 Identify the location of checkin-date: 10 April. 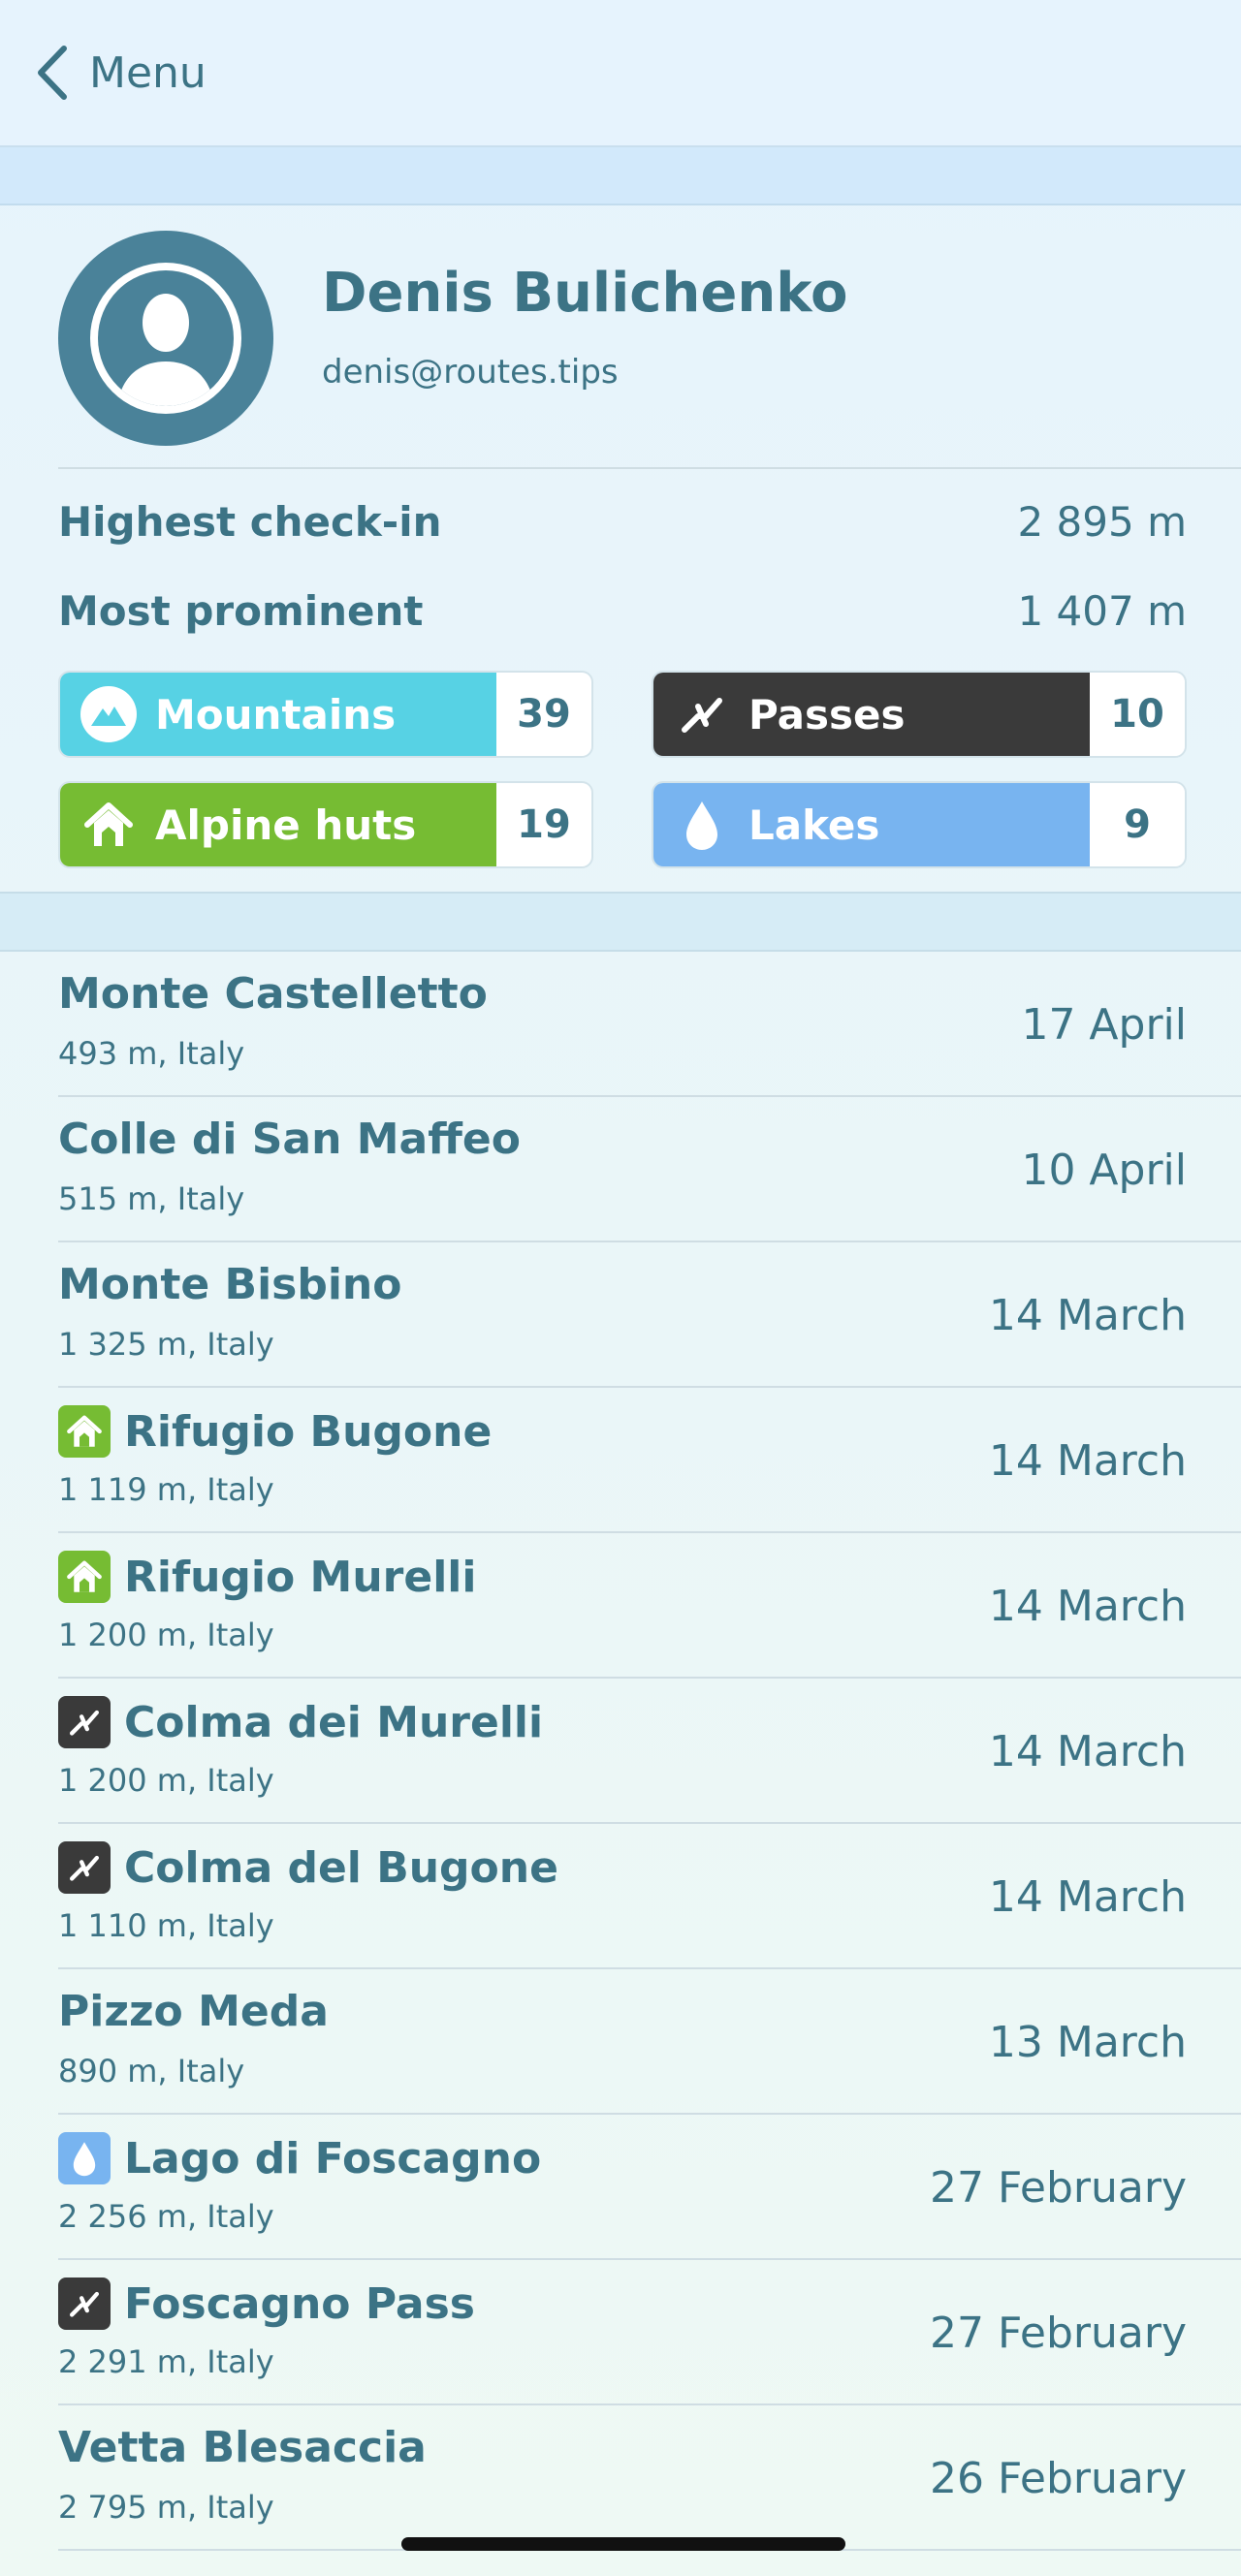
(1104, 1170).